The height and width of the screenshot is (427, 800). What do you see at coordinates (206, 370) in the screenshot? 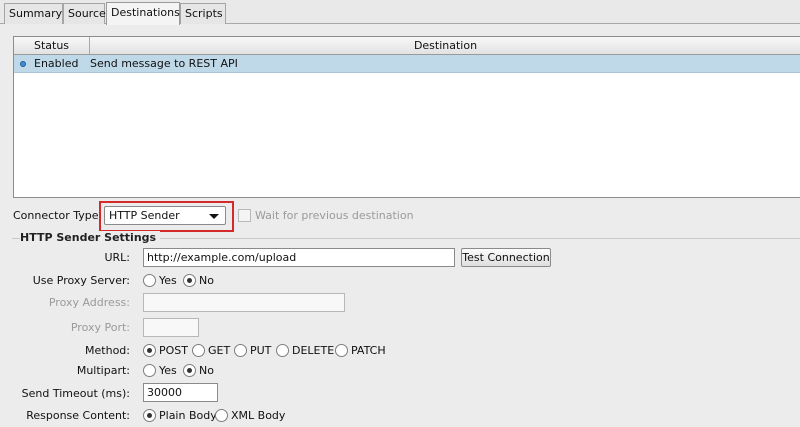
I see `multipart-no-label: No` at bounding box center [206, 370].